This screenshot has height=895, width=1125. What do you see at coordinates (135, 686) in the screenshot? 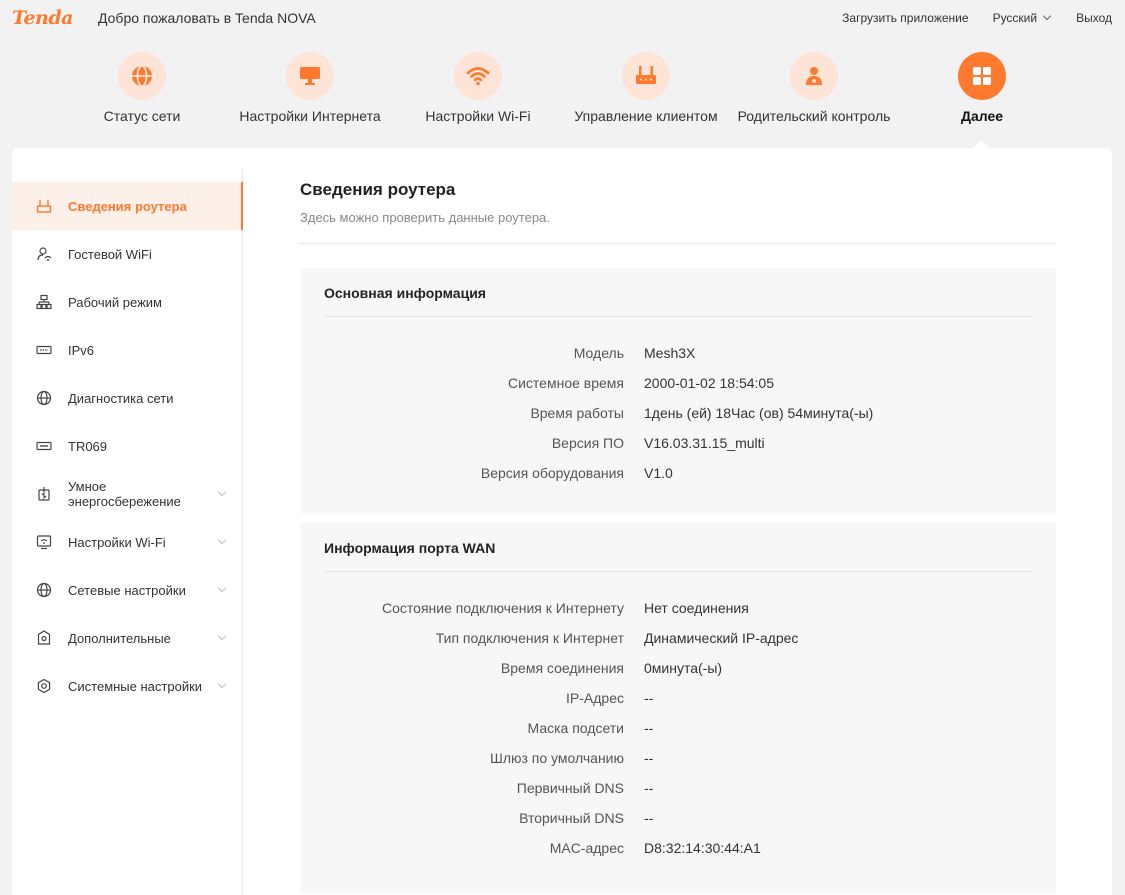
I see `sidebar-item-label: Системные настройки` at bounding box center [135, 686].